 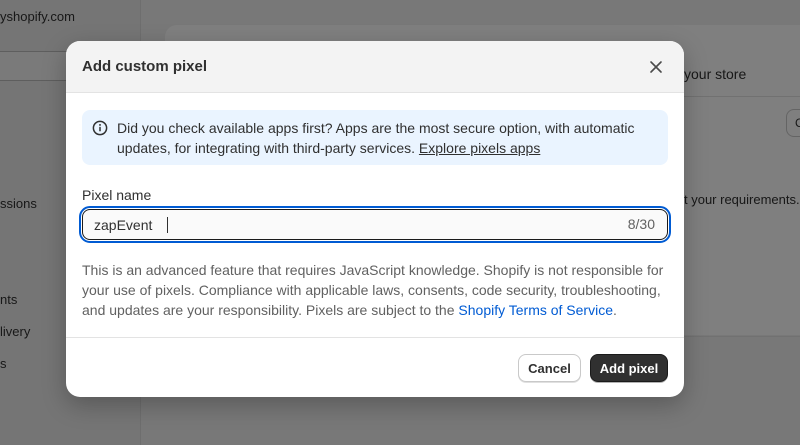 I want to click on pixel-name-input, so click(x=334, y=224).